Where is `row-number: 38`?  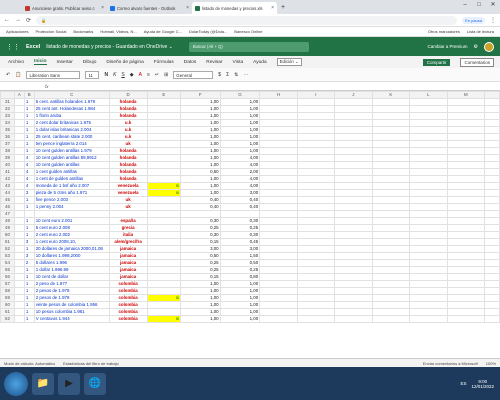 row-number: 38 is located at coordinates (7, 151).